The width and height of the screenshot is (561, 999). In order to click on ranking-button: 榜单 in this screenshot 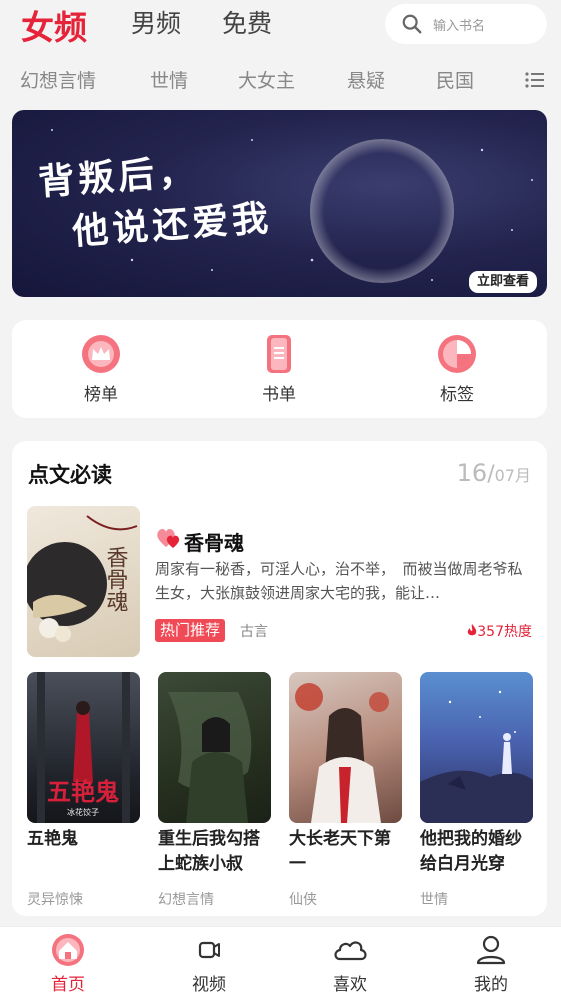, I will do `click(101, 369)`.